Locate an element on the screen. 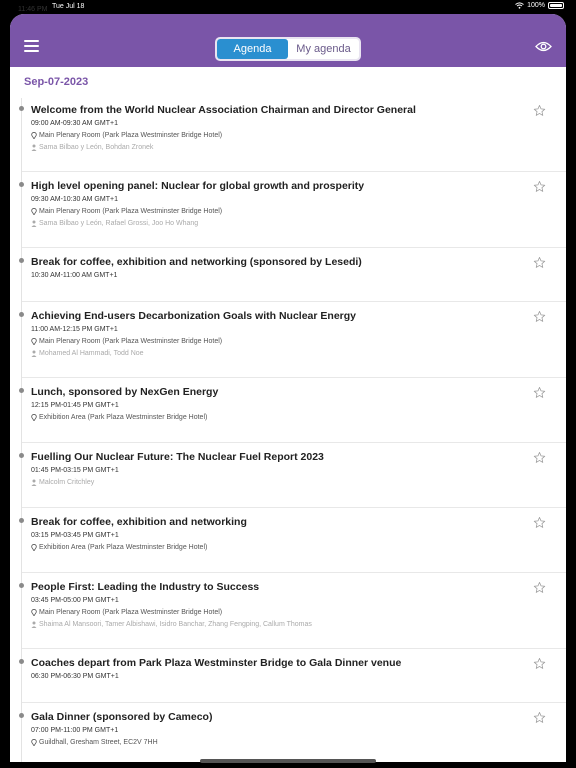  status-time: 11:46 PM is located at coordinates (33, 9).